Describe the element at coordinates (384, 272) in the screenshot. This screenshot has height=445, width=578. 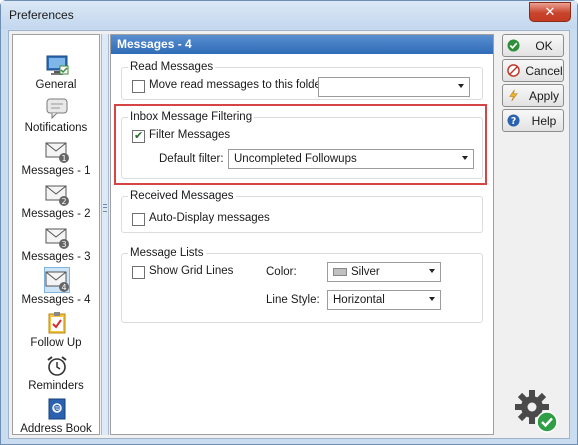
I see `color-select: Silver` at that location.